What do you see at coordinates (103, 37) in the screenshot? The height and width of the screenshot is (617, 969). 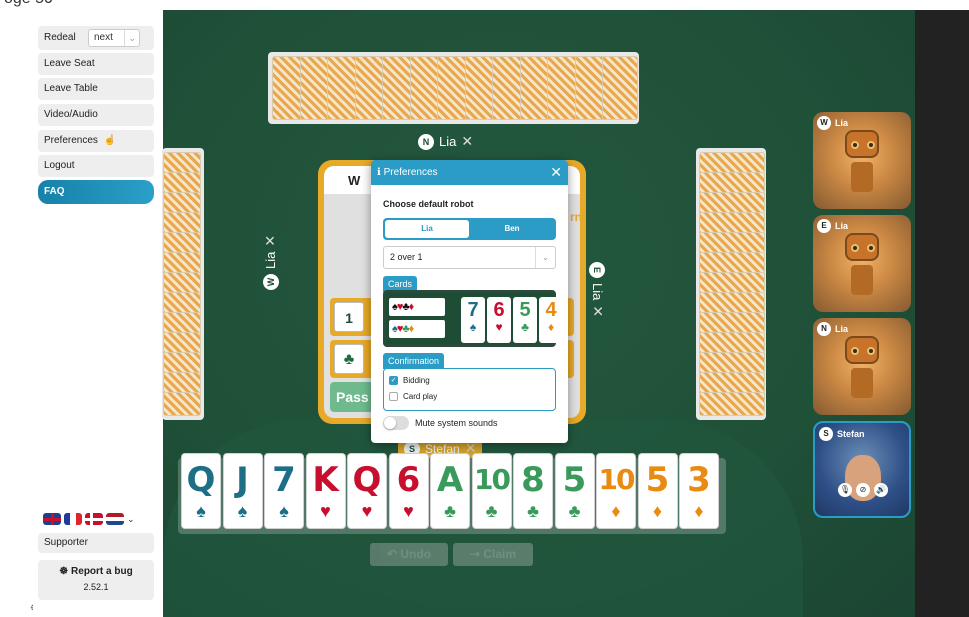 I see `next-select-value: next` at bounding box center [103, 37].